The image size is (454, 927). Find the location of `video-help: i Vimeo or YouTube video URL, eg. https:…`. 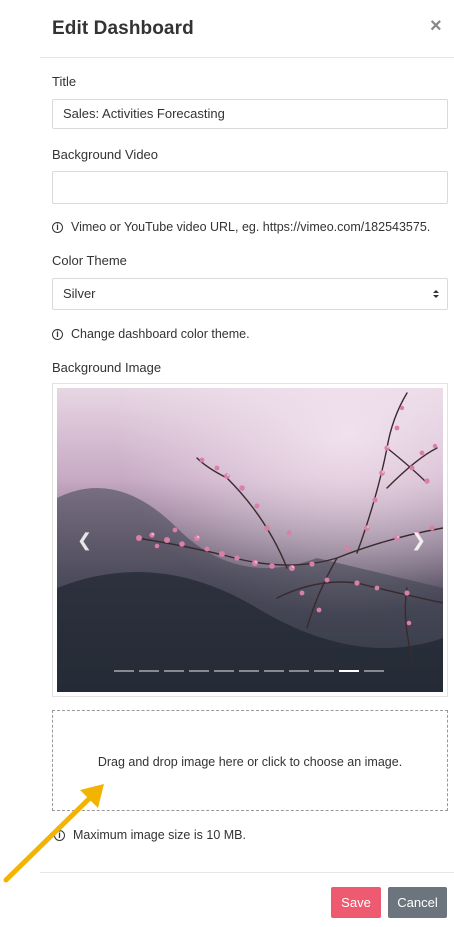

video-help: i Vimeo or YouTube video URL, eg. https:… is located at coordinates (241, 227).